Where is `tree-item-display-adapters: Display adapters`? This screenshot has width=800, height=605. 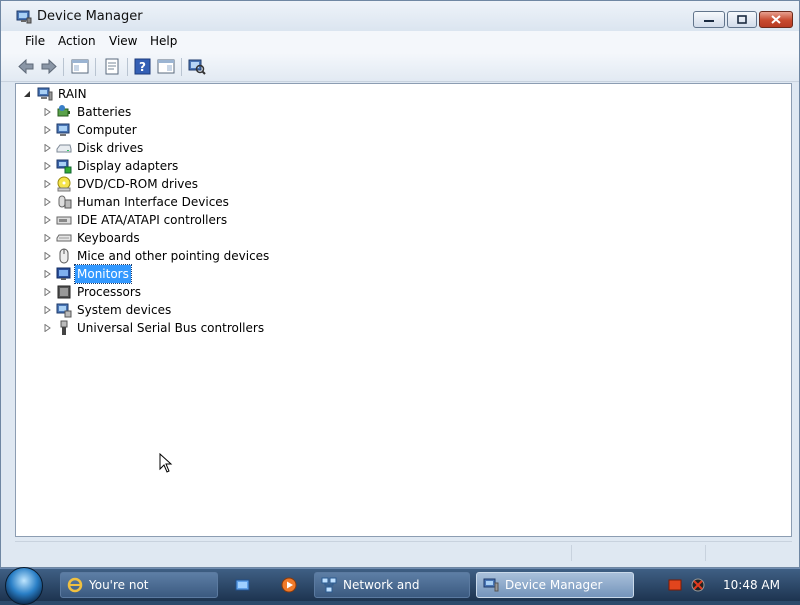 tree-item-display-adapters: Display adapters is located at coordinates (216, 166).